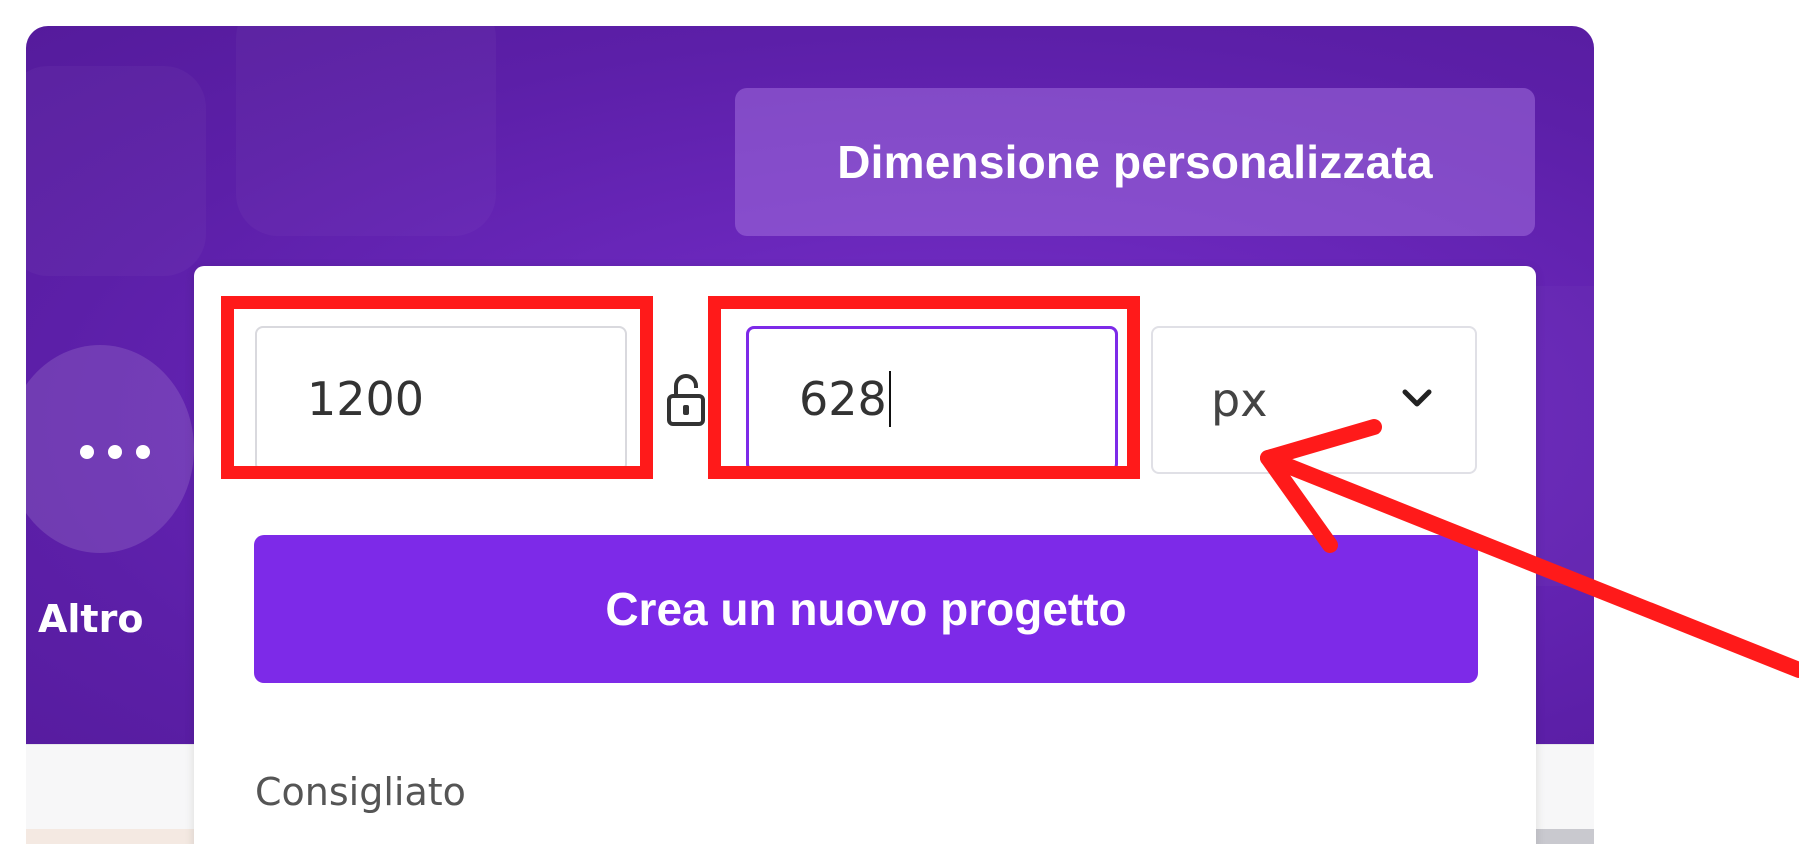  I want to click on unit-selected-value: px, so click(1239, 400).